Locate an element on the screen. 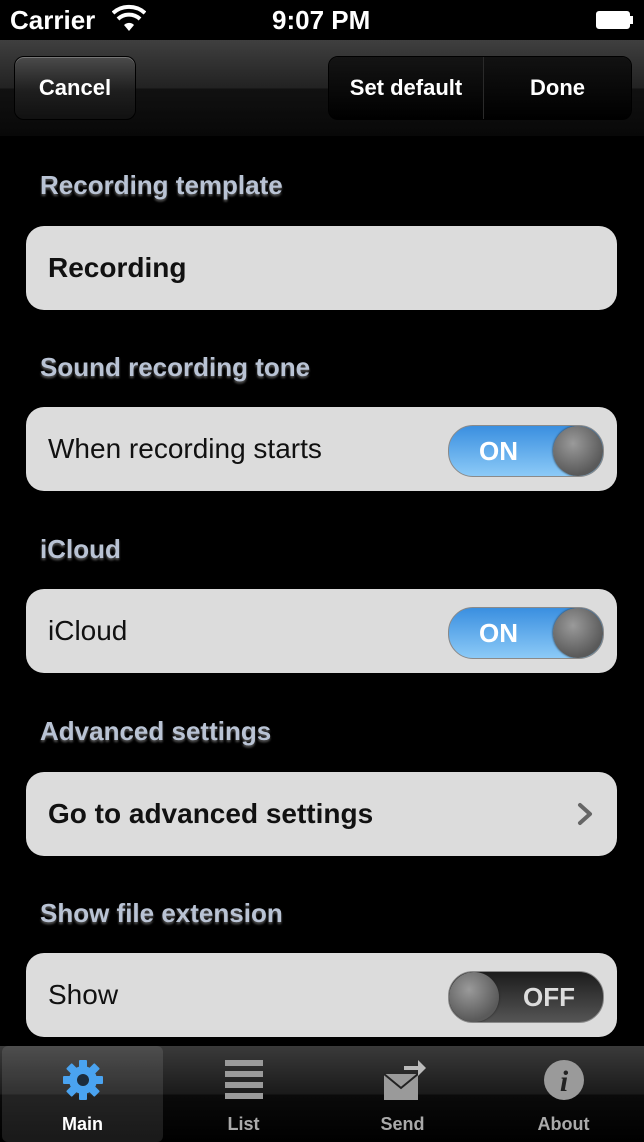 Image resolution: width=644 pixels, height=1142 pixels. tab-bar: Main List Send i About is located at coordinates (322, 1094).